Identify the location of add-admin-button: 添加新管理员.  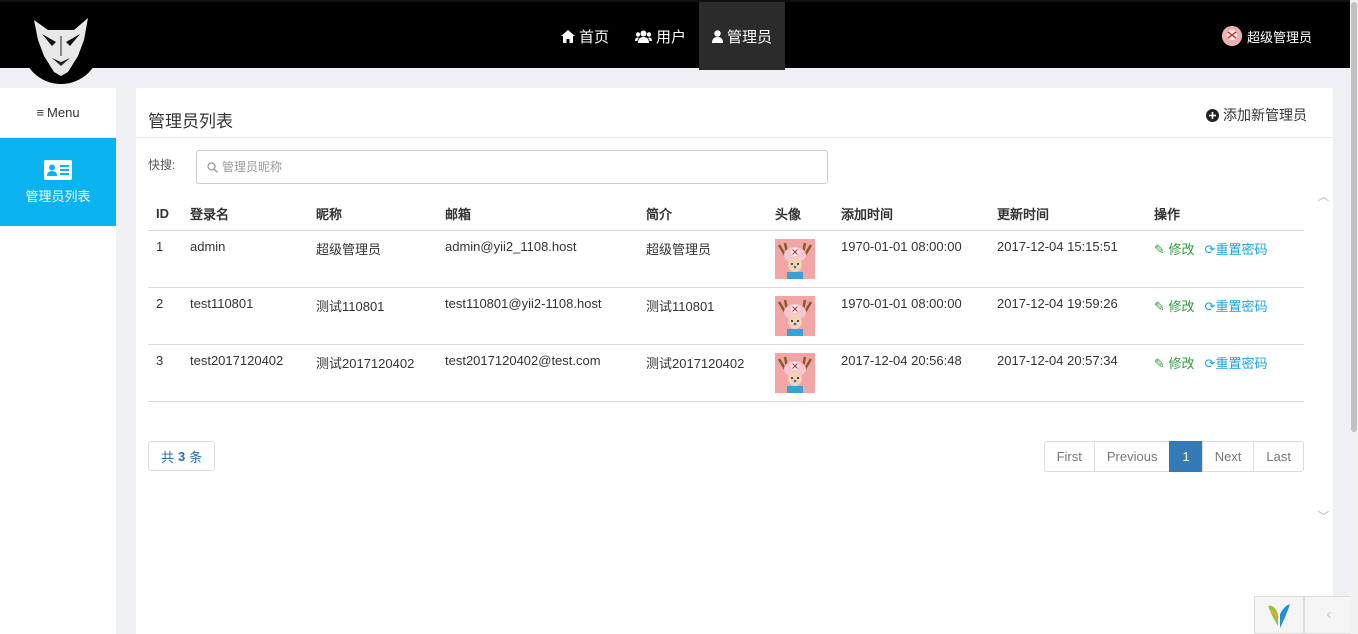
(1256, 115).